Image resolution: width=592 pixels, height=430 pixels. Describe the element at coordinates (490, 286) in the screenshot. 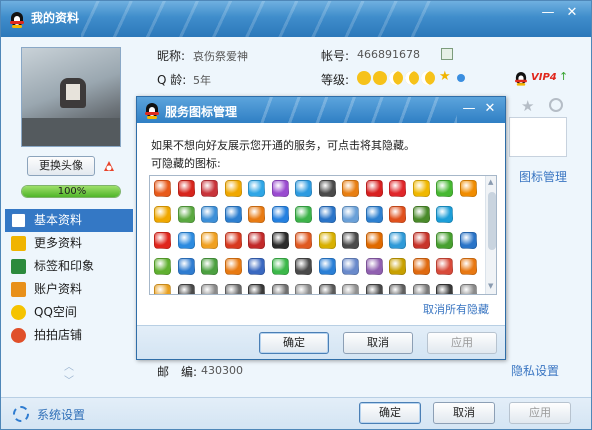

I see `scroll-down-icon: ▼` at that location.